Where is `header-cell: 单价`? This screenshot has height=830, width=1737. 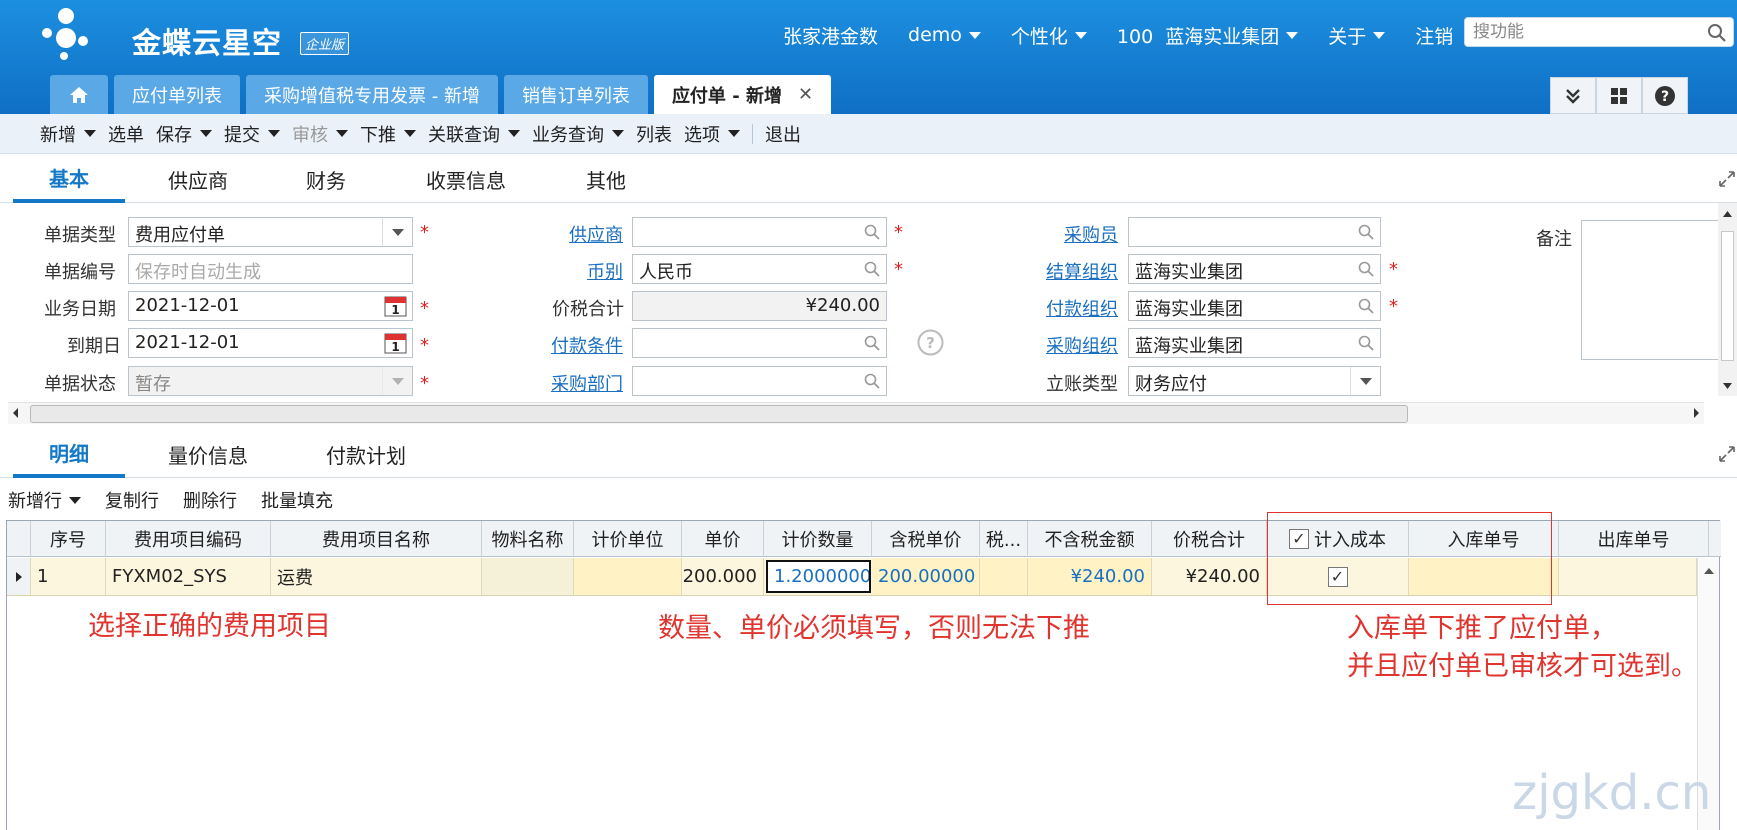 header-cell: 单价 is located at coordinates (723, 539).